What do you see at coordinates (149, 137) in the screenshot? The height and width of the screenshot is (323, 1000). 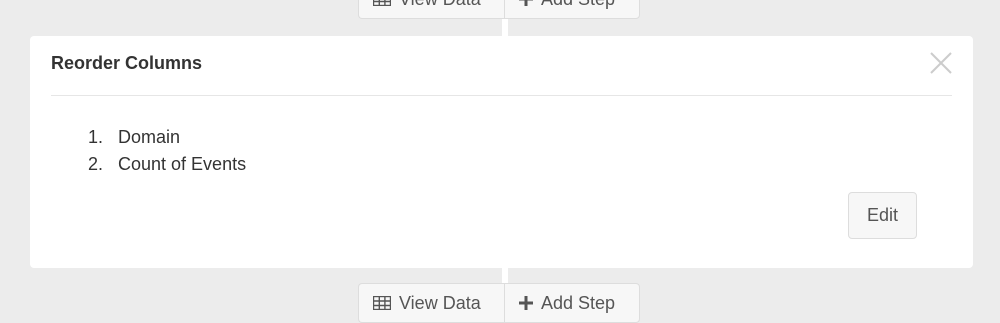 I see `list-item-name: Domain` at bounding box center [149, 137].